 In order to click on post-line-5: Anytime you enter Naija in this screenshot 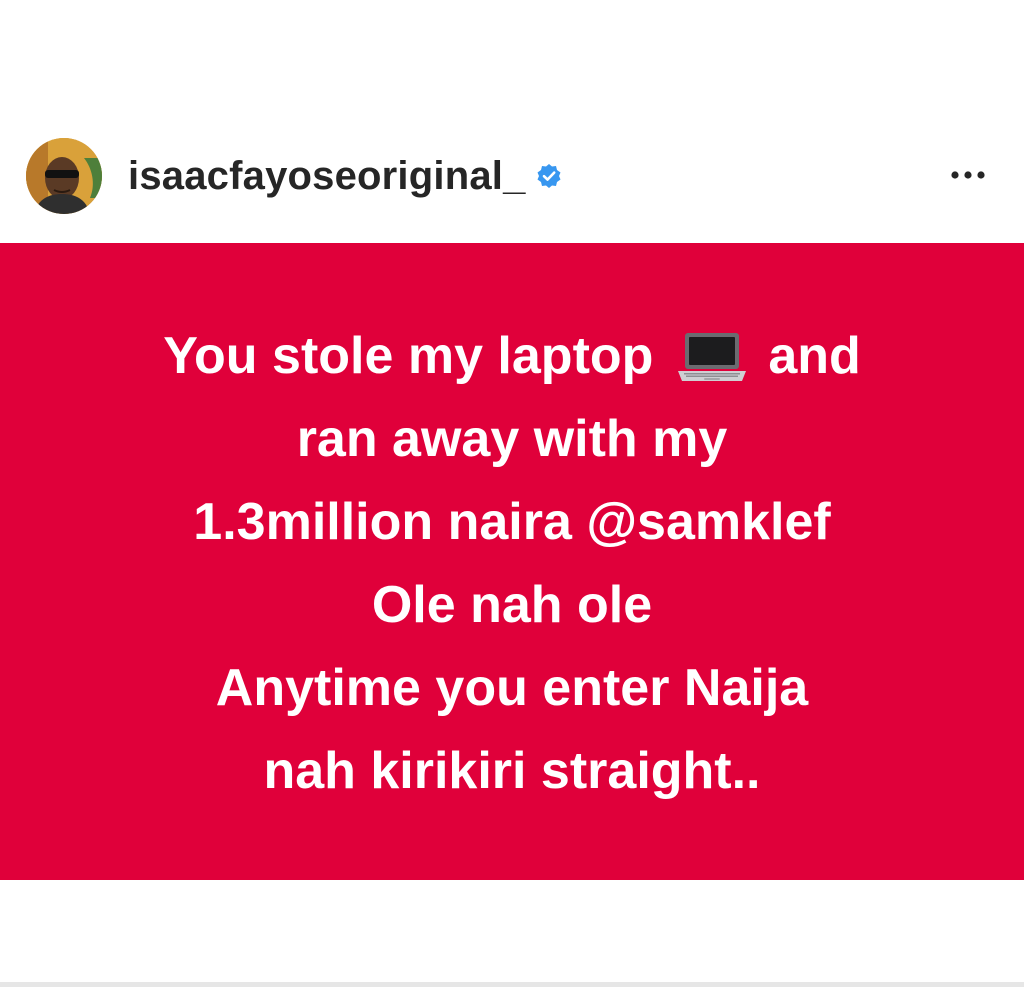, I will do `click(512, 687)`.